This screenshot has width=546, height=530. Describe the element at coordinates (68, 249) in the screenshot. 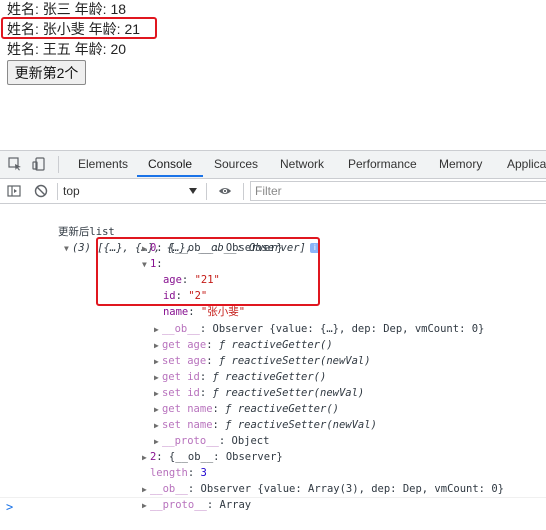

I see `collapse-triangle-icon: ▼` at that location.